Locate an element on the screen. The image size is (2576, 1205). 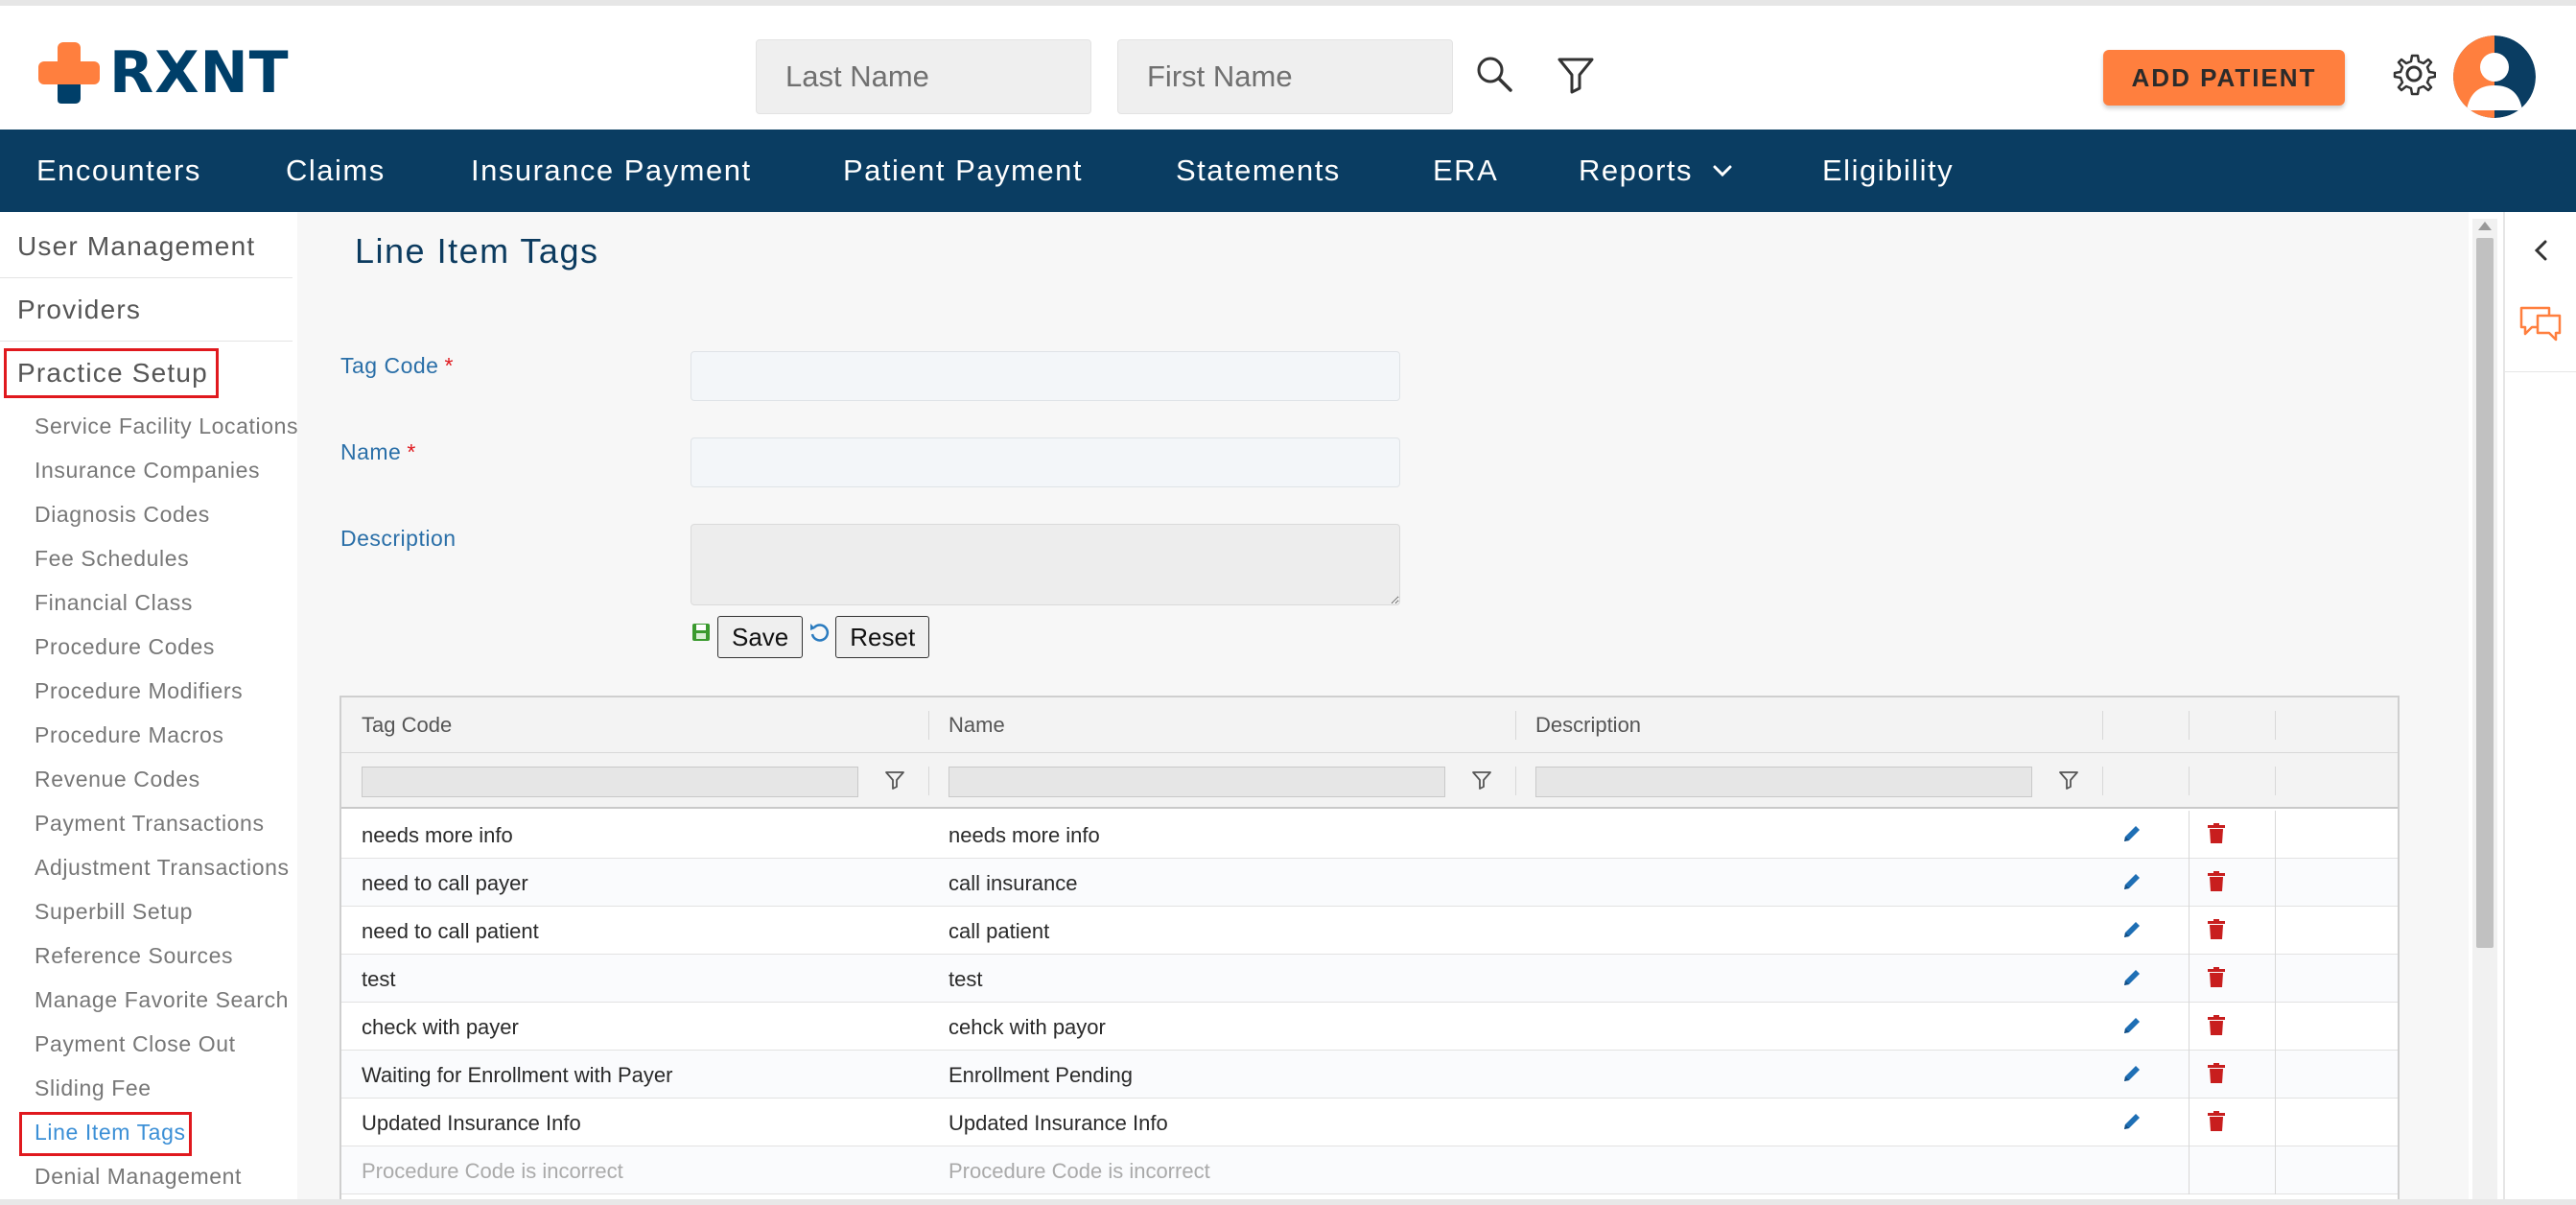
sidebar-item-adjustment-transactions: Adjustment Transactions is located at coordinates (162, 868).